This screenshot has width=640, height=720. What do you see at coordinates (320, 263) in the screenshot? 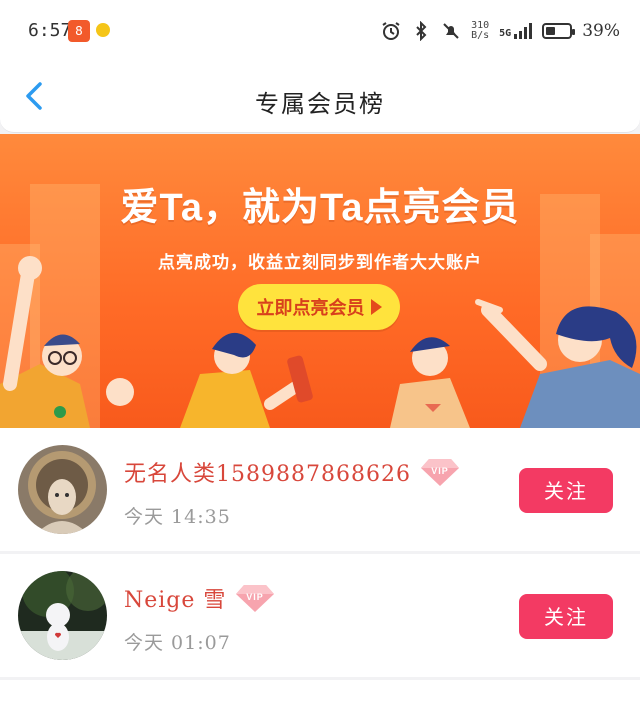
I see `banner-subtext: 点亮成功，收益立刻同步到作者大大账户` at bounding box center [320, 263].